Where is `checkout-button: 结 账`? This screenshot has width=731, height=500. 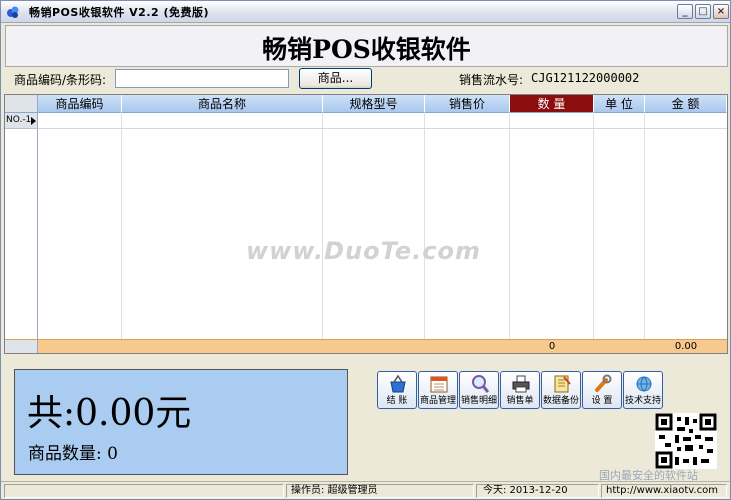 checkout-button: 结 账 is located at coordinates (397, 390).